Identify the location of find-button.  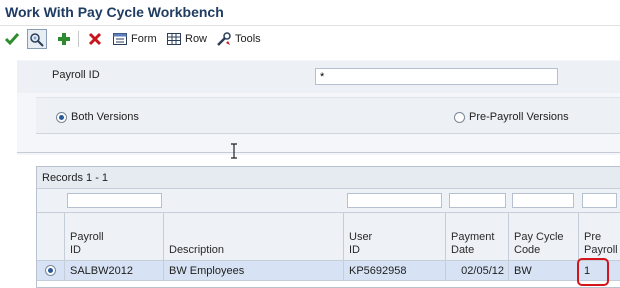
(37, 39).